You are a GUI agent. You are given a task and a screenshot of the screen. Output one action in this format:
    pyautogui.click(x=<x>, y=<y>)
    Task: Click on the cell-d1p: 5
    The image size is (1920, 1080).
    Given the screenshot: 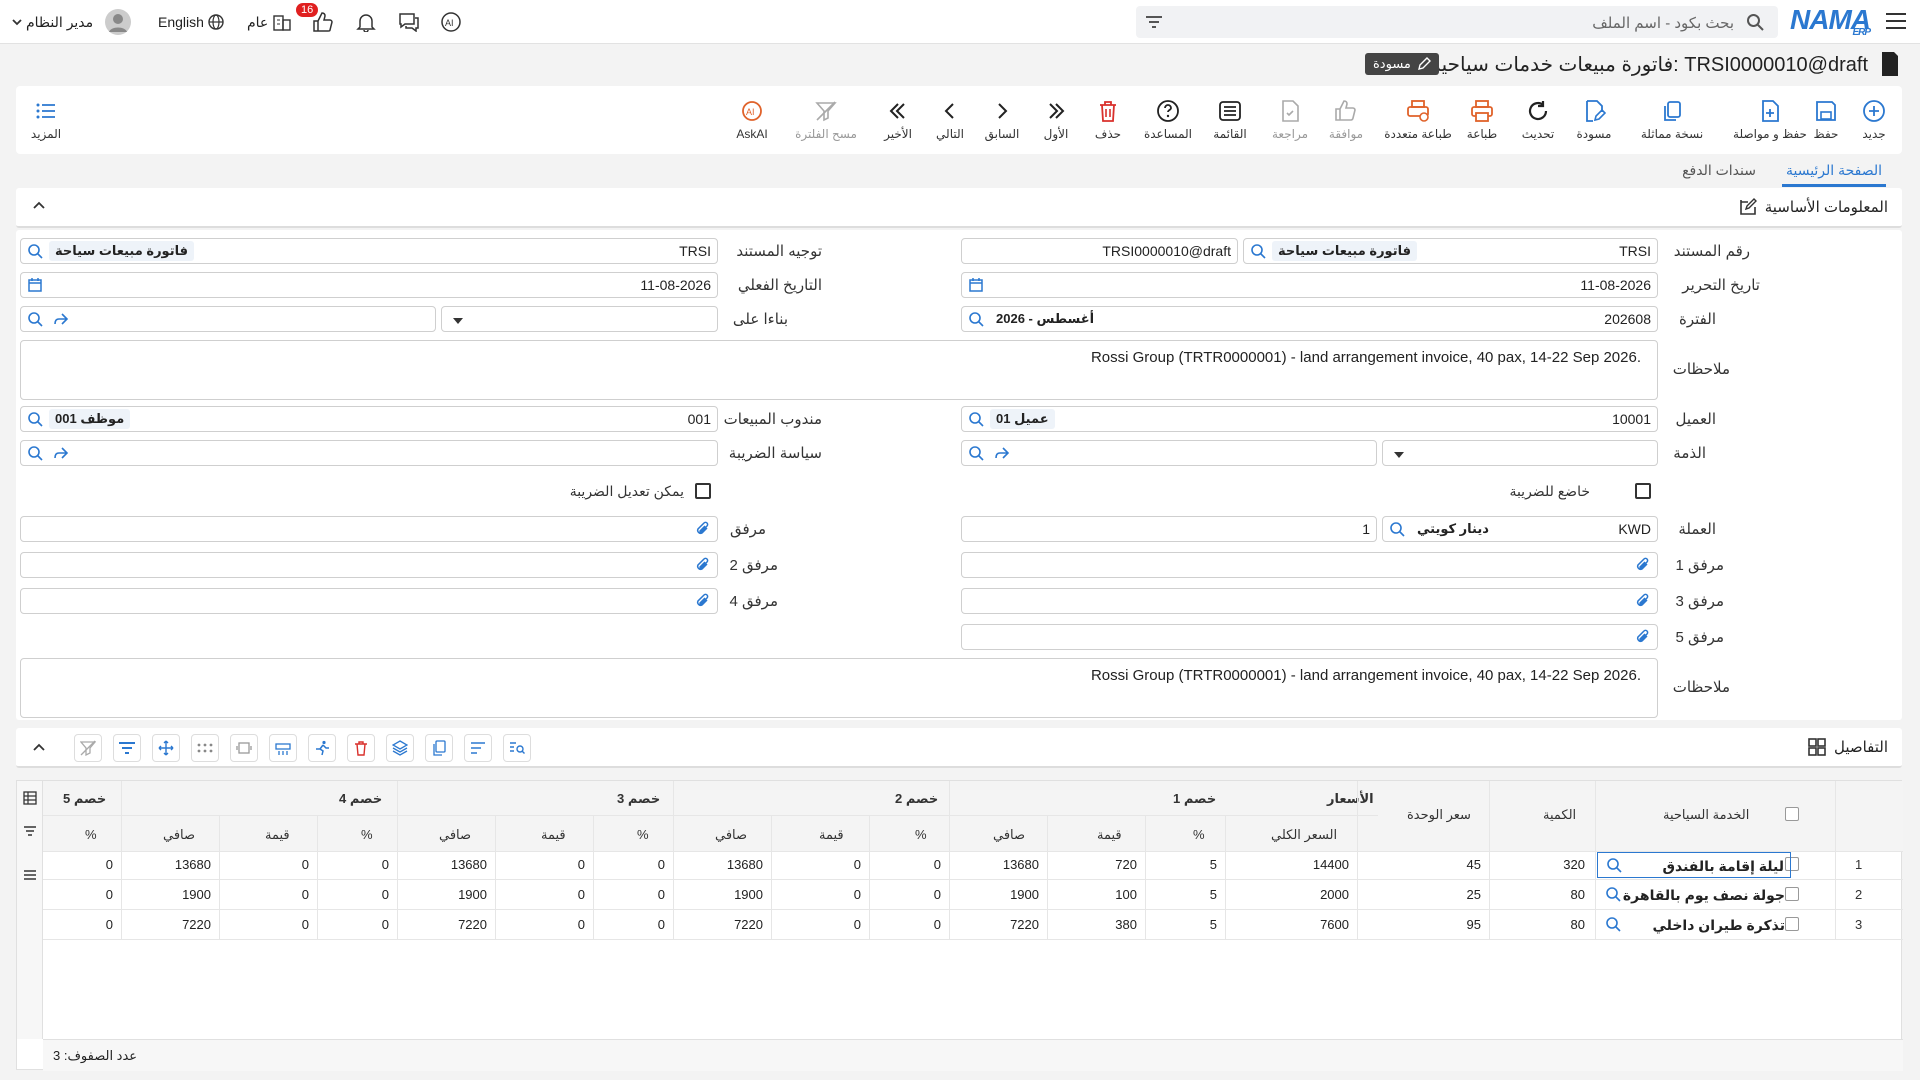 What is the action you would take?
    pyautogui.click(x=1213, y=864)
    